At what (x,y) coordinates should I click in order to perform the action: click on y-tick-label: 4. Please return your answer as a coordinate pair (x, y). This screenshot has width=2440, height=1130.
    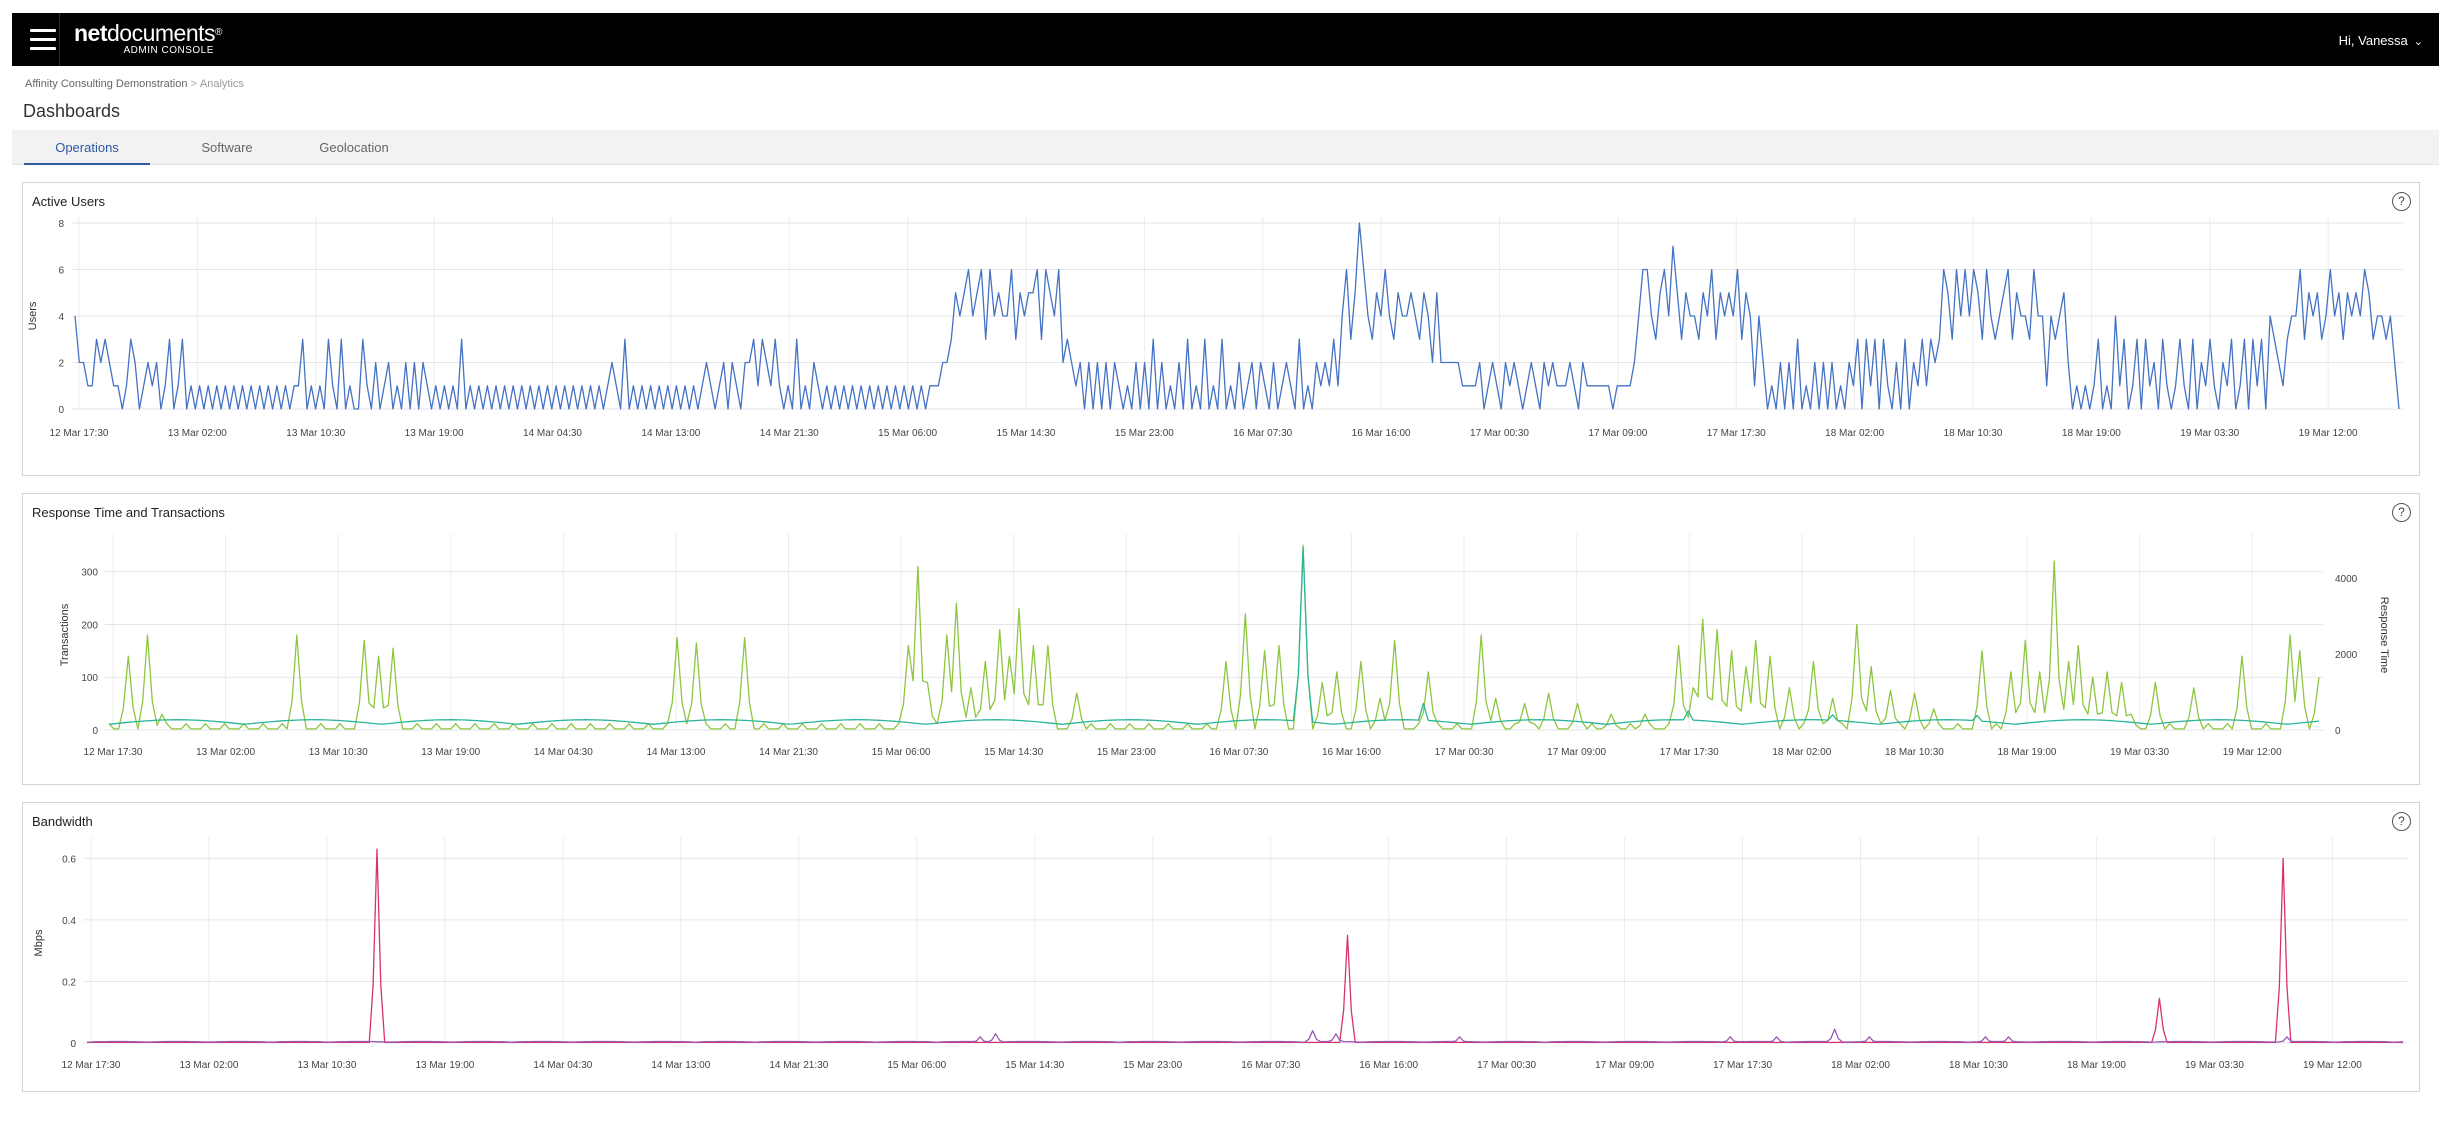
    Looking at the image, I should click on (61, 317).